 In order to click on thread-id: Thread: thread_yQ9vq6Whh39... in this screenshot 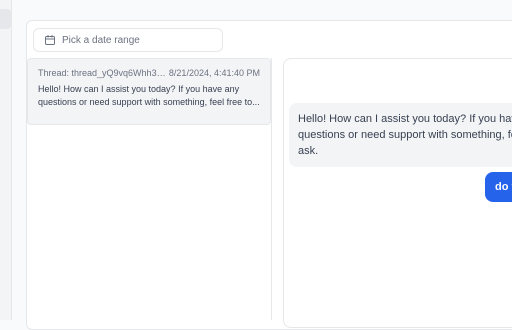, I will do `click(102, 73)`.